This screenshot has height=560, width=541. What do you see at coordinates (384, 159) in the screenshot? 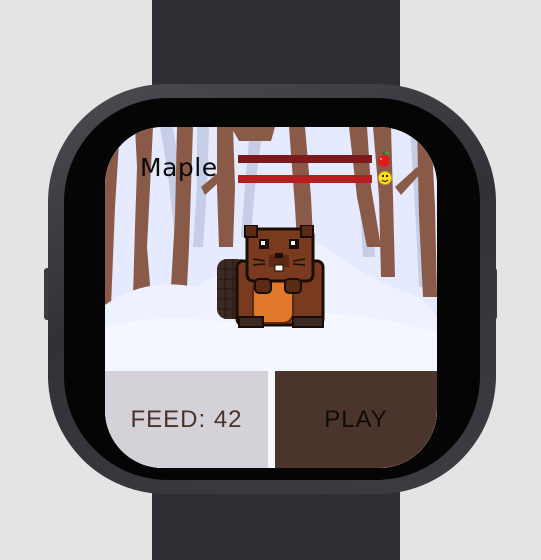
I see `apple-icon` at bounding box center [384, 159].